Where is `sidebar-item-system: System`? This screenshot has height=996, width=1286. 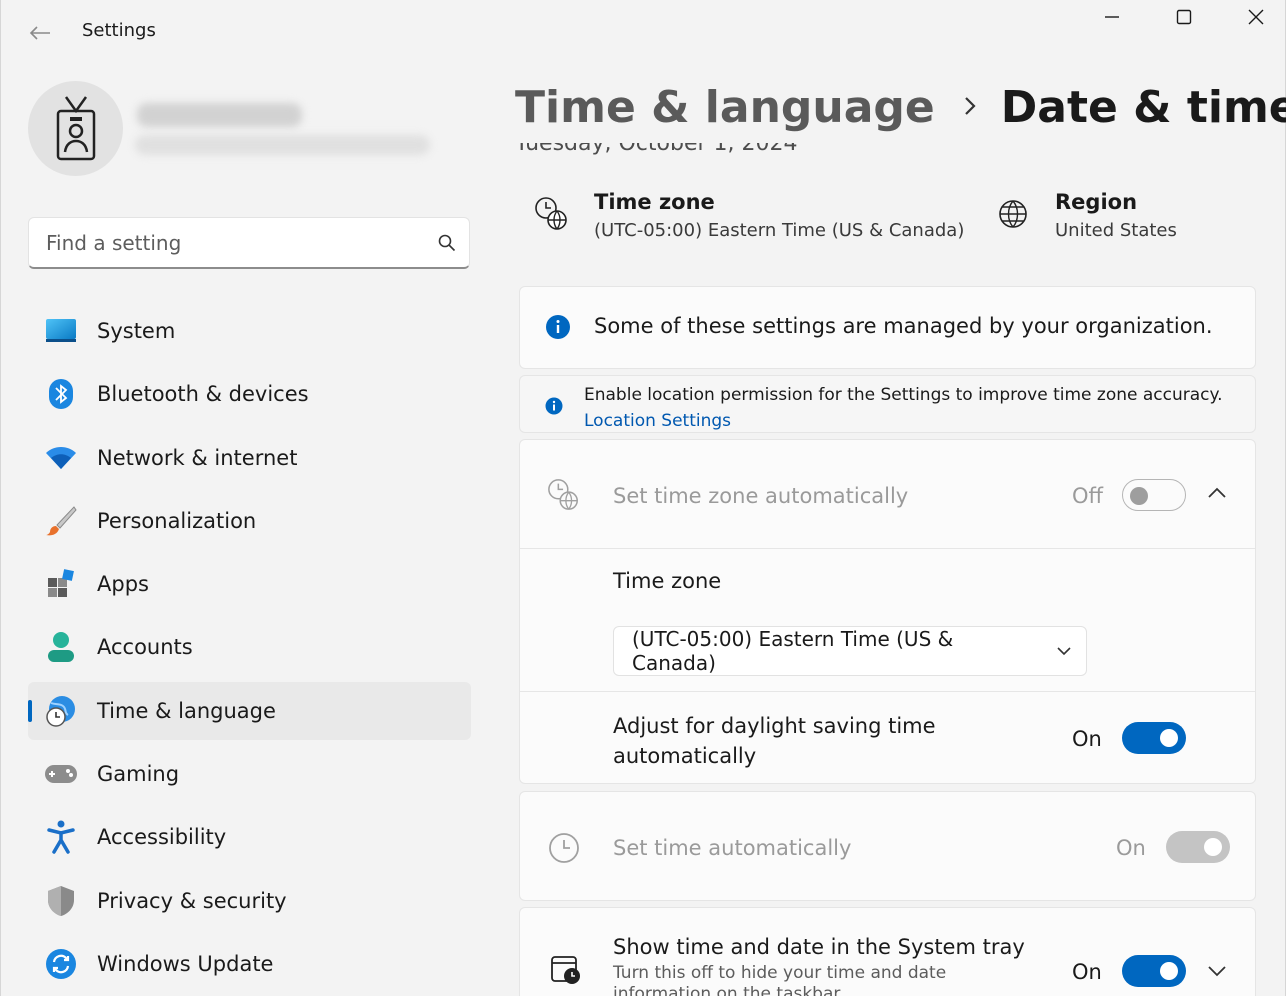
sidebar-item-system: System is located at coordinates (249, 331).